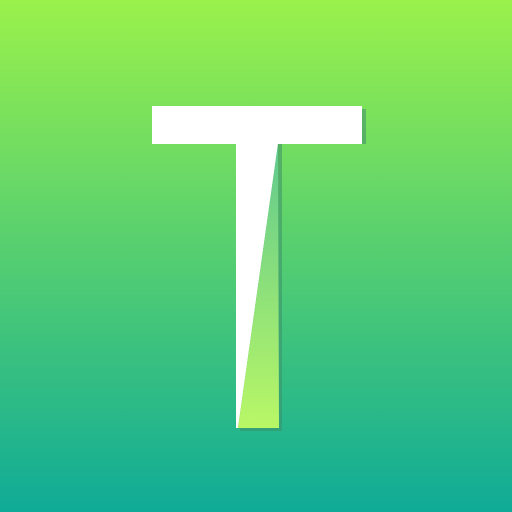 Image resolution: width=512 pixels, height=512 pixels. What do you see at coordinates (257, 125) in the screenshot?
I see `letter-t-bar` at bounding box center [257, 125].